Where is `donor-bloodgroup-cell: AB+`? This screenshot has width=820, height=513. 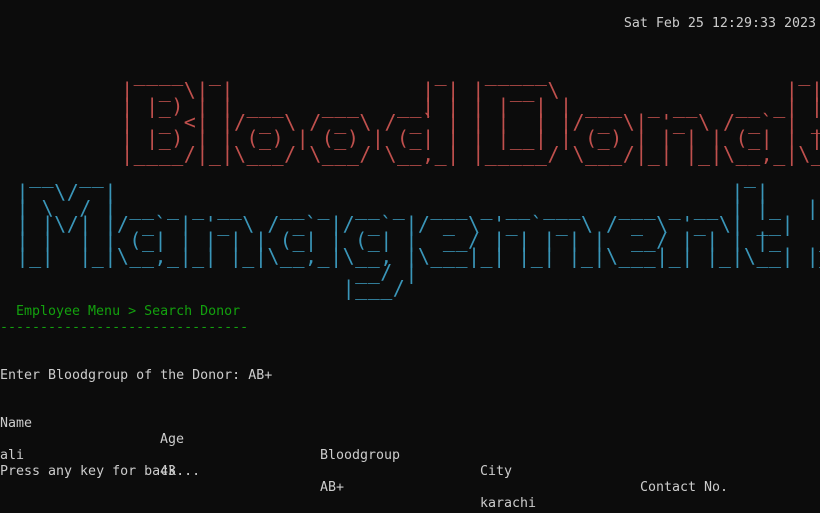 donor-bloodgroup-cell: AB+ is located at coordinates (332, 487).